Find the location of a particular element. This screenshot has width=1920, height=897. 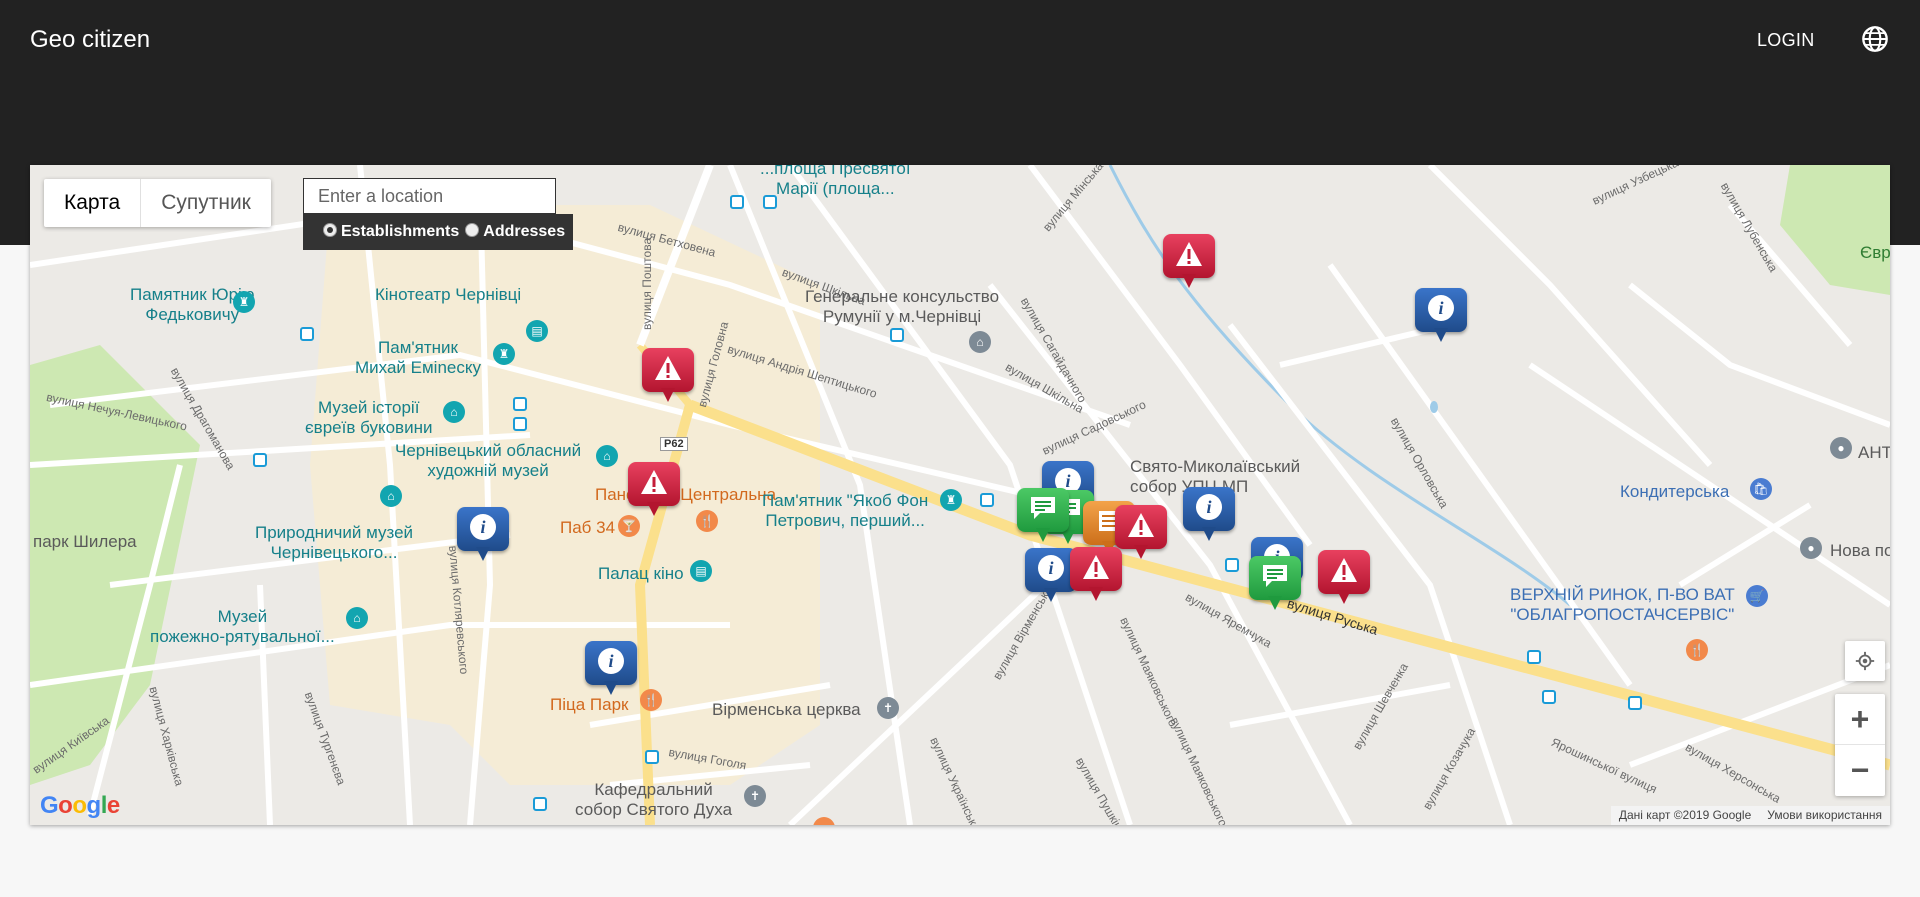

shop-icon: 🛒 is located at coordinates (1757, 596).